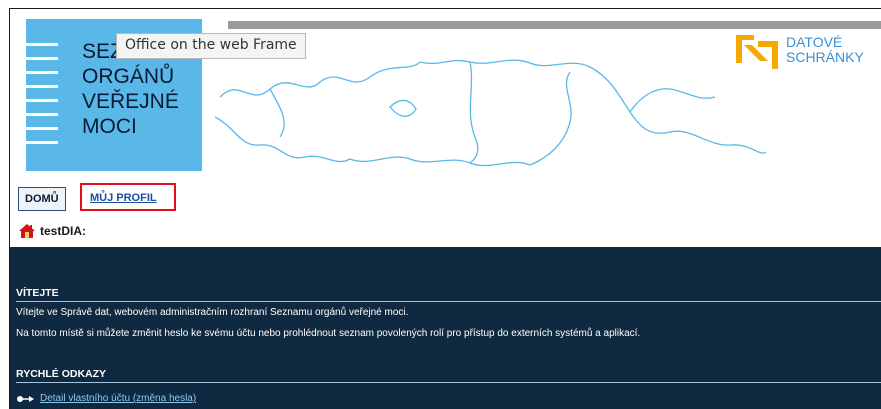 The image size is (881, 409). I want to click on user-name: testDIA:, so click(63, 231).